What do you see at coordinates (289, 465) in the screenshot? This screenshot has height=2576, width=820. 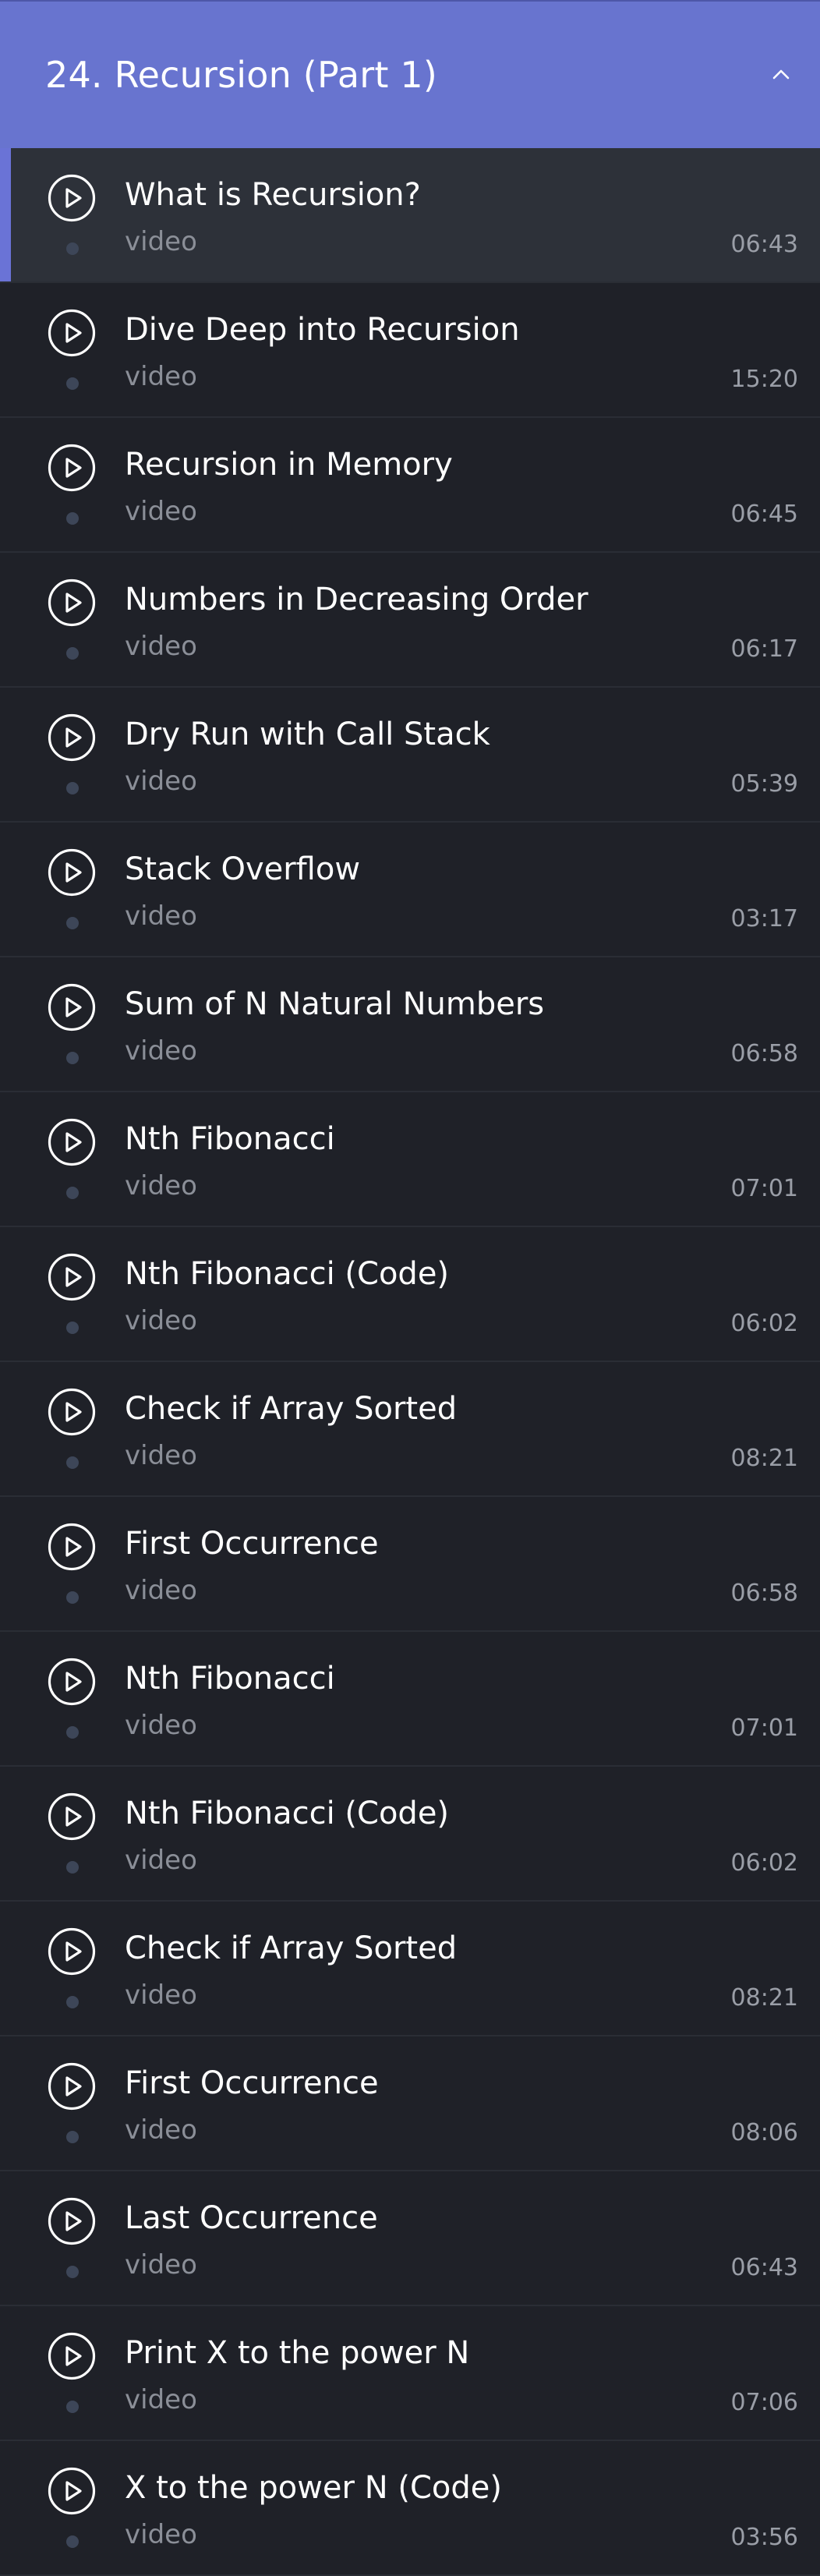 I see `lesson-title: Recursion in Memory` at bounding box center [289, 465].